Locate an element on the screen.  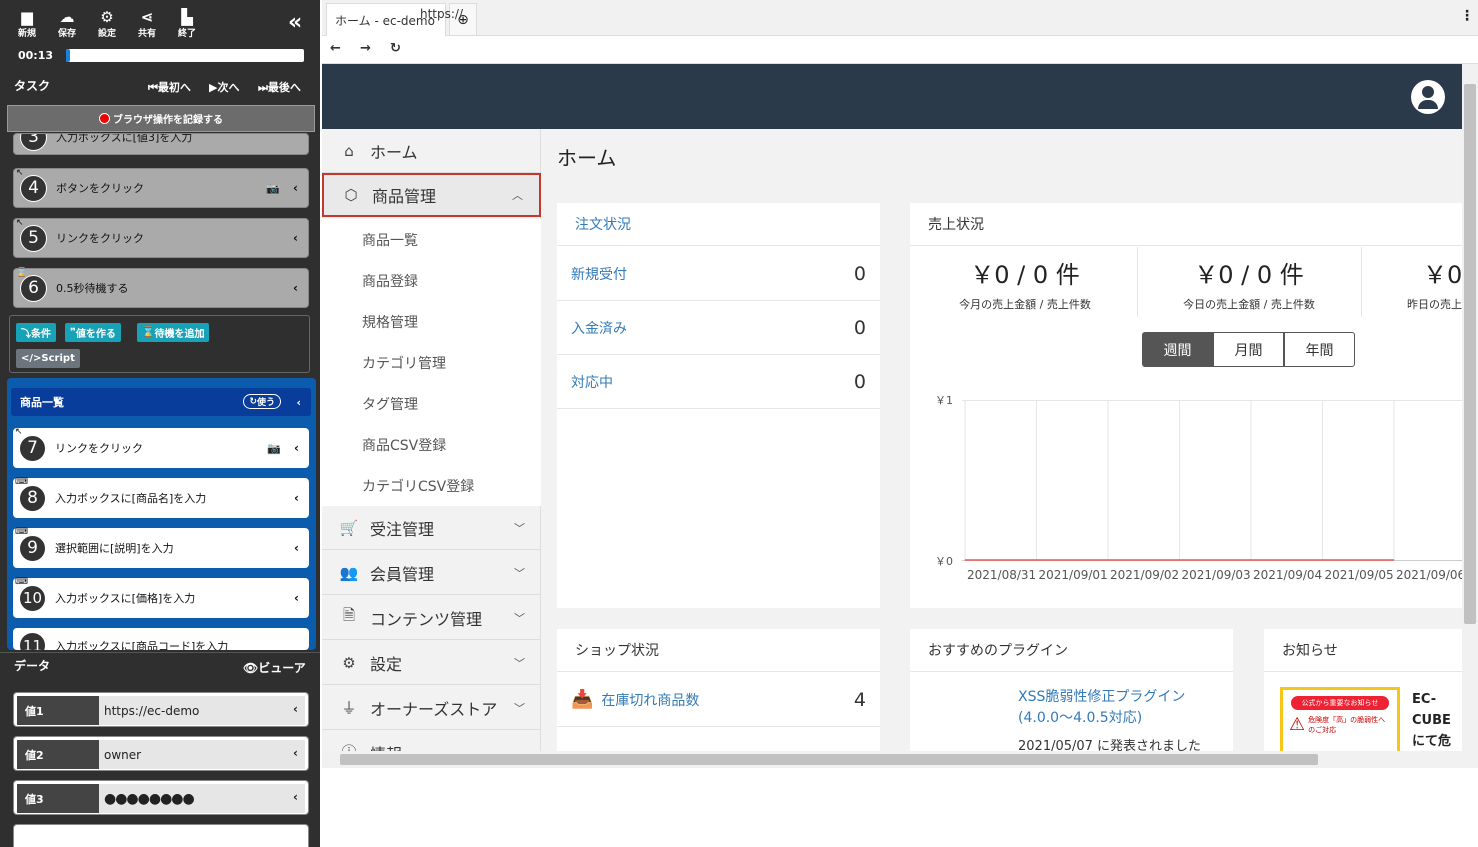
x-tick-label: 2021/09/02 is located at coordinates (1145, 575).